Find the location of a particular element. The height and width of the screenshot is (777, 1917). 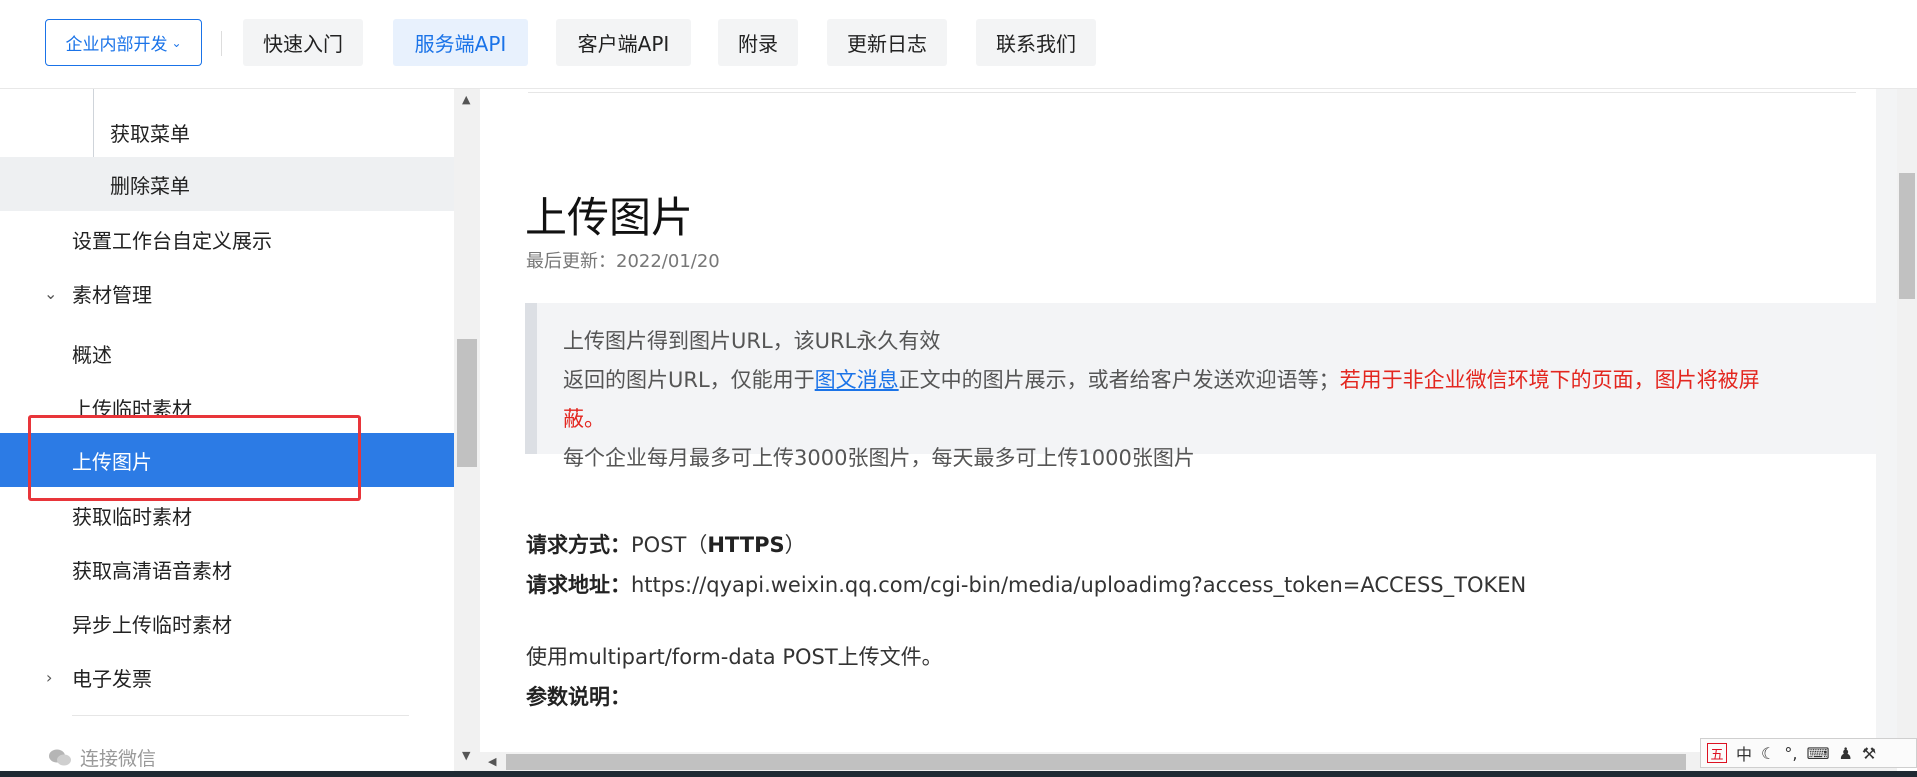

sidebar-item-async-upload: 异步上传临时素材 is located at coordinates (227, 623).